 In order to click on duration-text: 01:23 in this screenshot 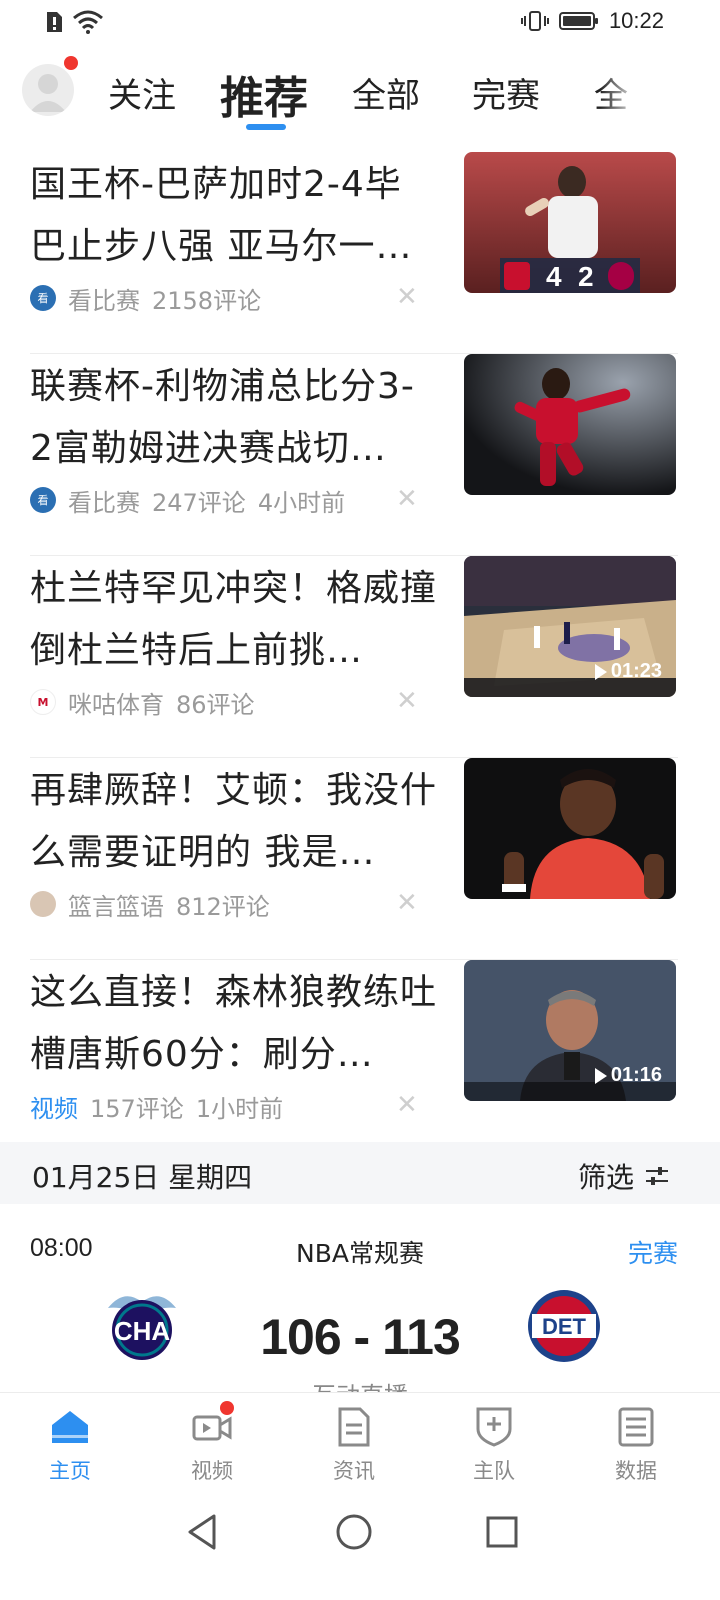, I will do `click(636, 671)`.